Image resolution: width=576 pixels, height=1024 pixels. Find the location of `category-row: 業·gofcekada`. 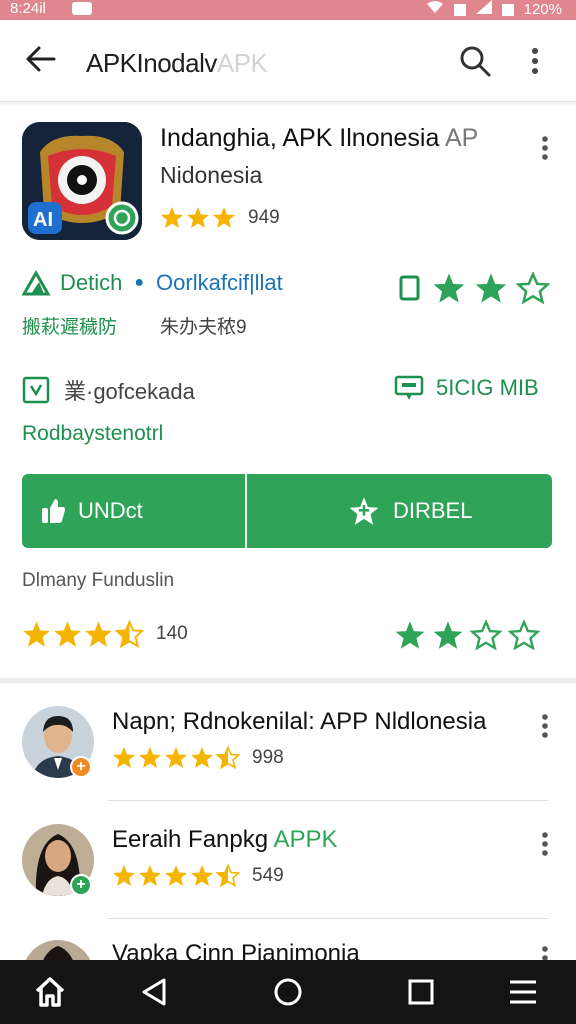

category-row: 業·gofcekada is located at coordinates (108, 390).